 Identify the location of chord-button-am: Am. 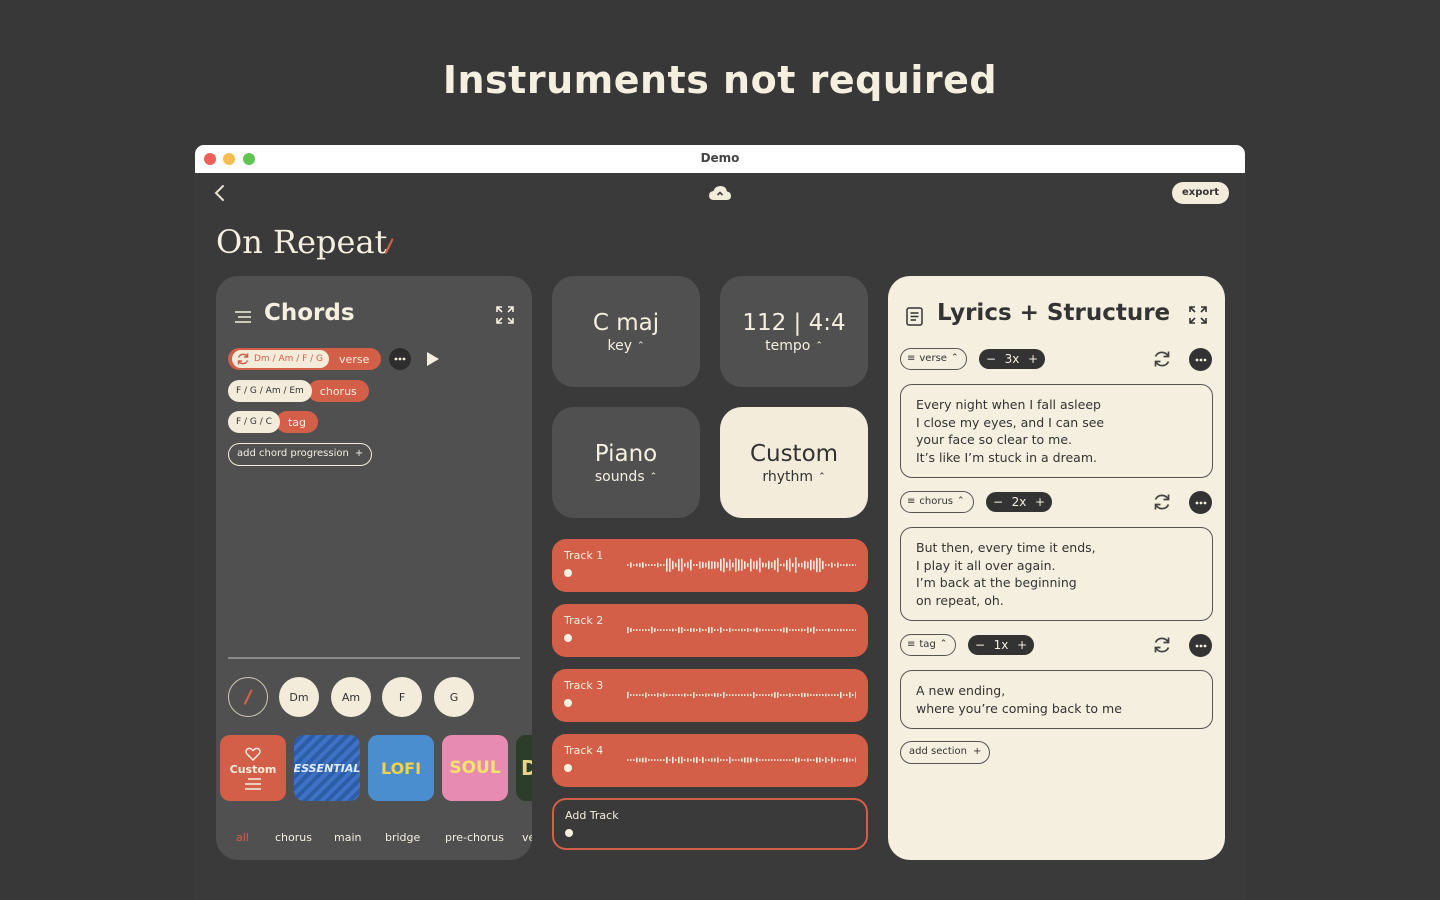
(351, 697).